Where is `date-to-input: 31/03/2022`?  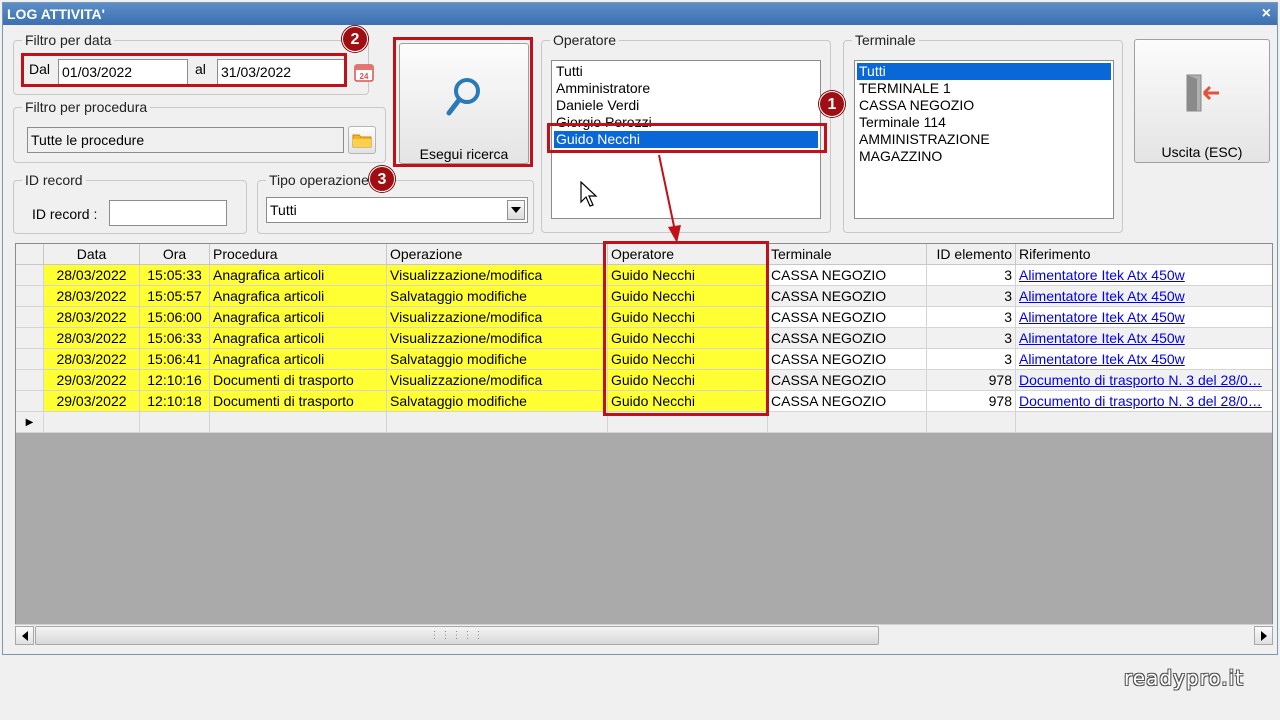
date-to-input: 31/03/2022 is located at coordinates (281, 72).